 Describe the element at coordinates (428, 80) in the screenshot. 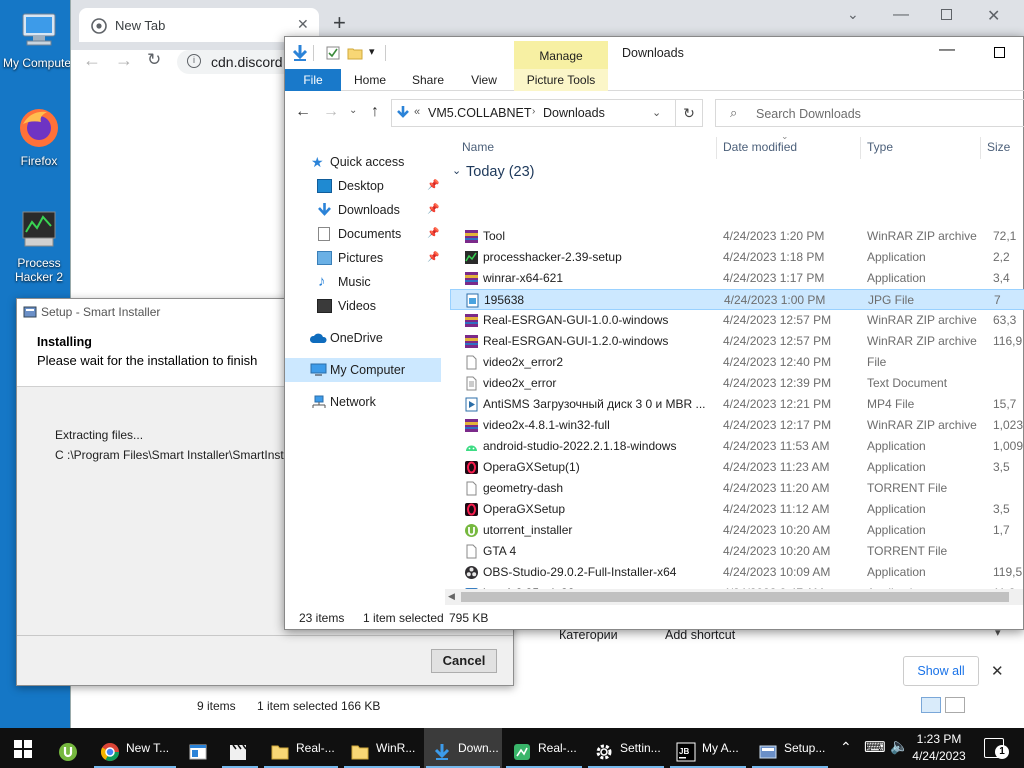

I see `tab-share: Share` at that location.